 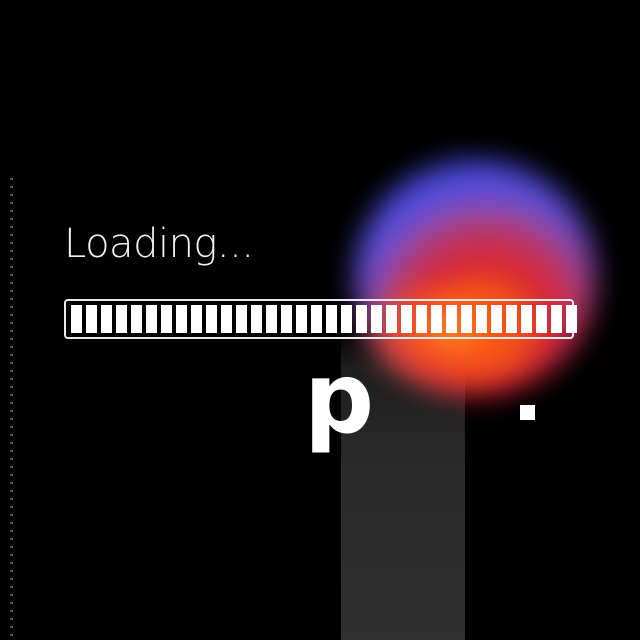 I want to click on dot-glyph, so click(x=527, y=412).